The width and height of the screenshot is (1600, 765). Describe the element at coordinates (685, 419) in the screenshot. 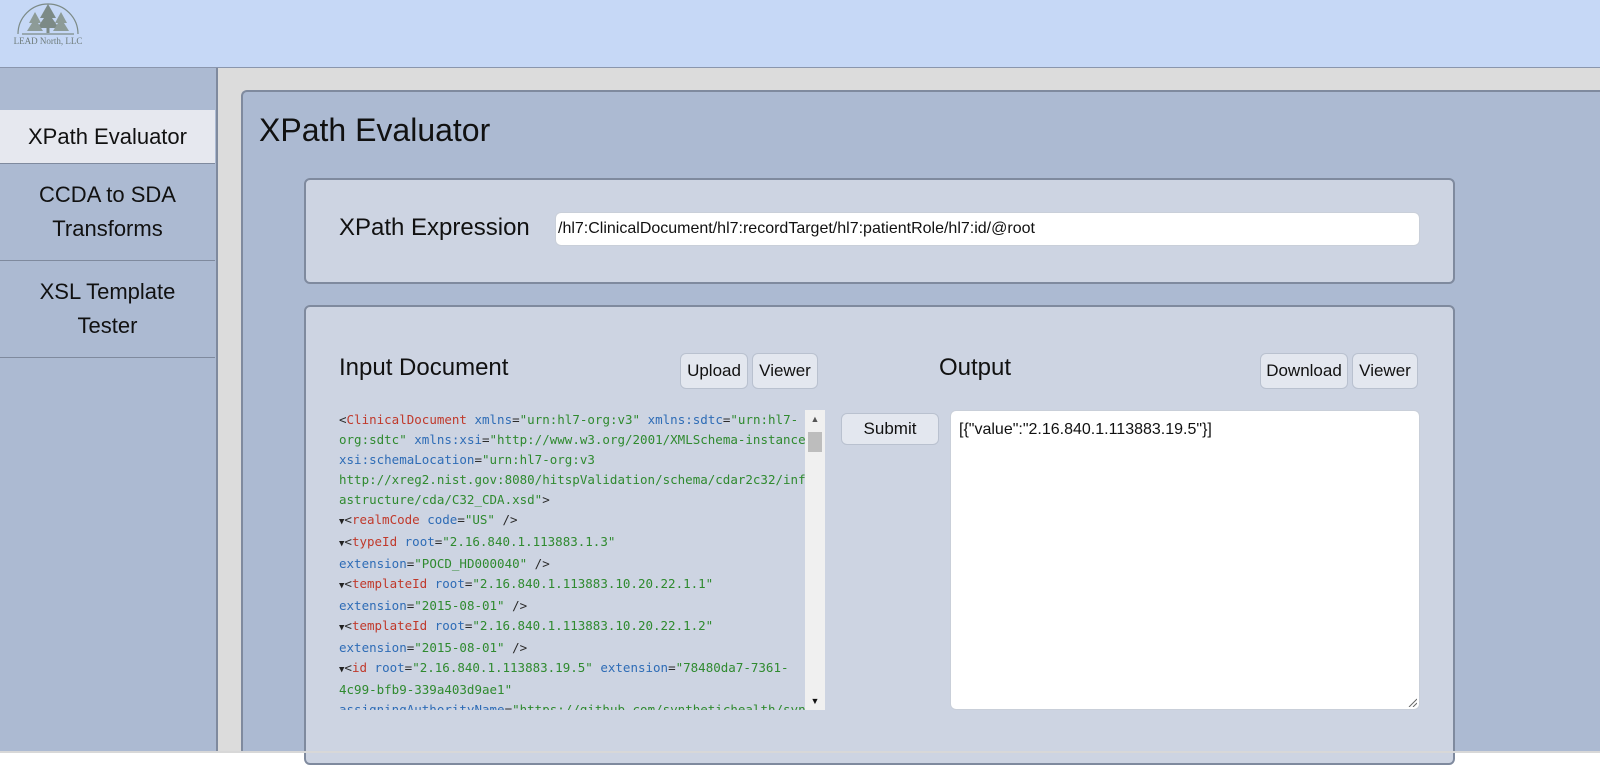

I see `code-token: xmlns:sdtc` at that location.